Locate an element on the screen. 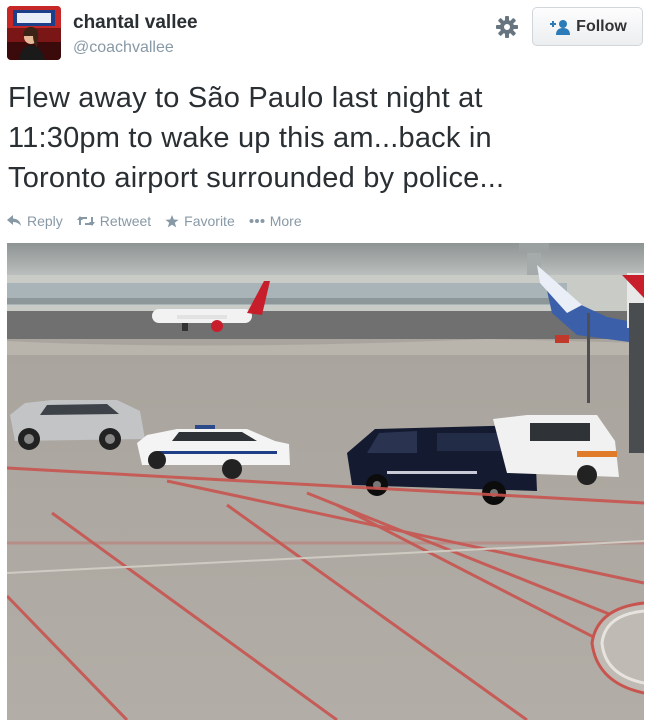 This screenshot has height=725, width=650. user-handle: @coachvallee is located at coordinates (123, 48).